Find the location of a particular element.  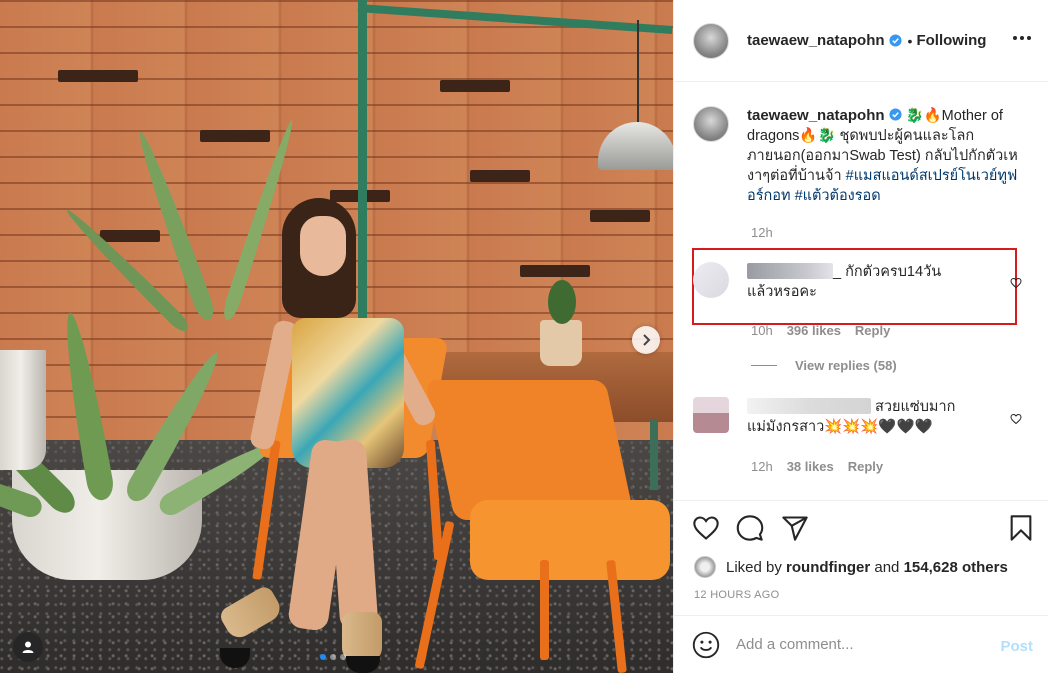

author-username: taewaew_natapohn is located at coordinates (816, 40).